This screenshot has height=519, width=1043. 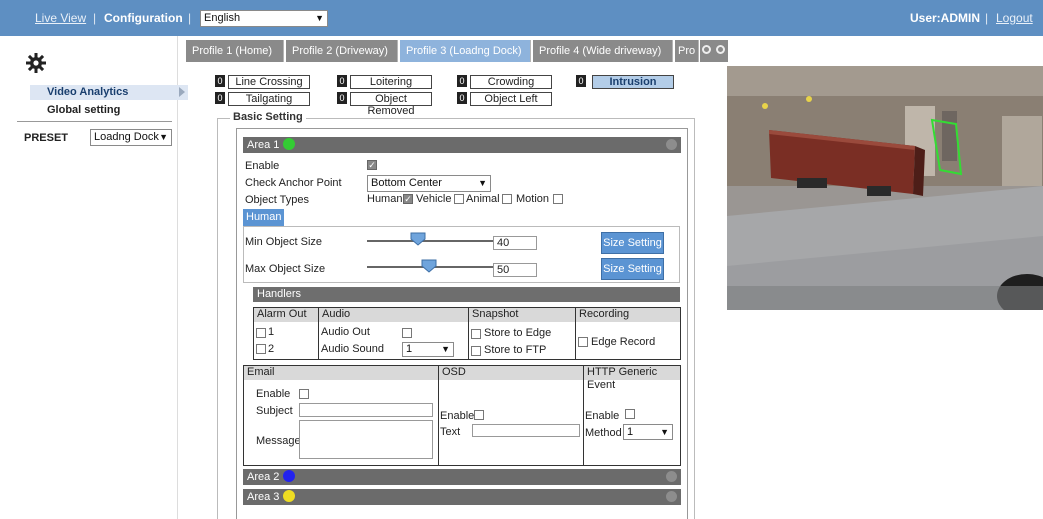 What do you see at coordinates (269, 99) in the screenshot?
I see `rule-tailgating: Tailgating` at bounding box center [269, 99].